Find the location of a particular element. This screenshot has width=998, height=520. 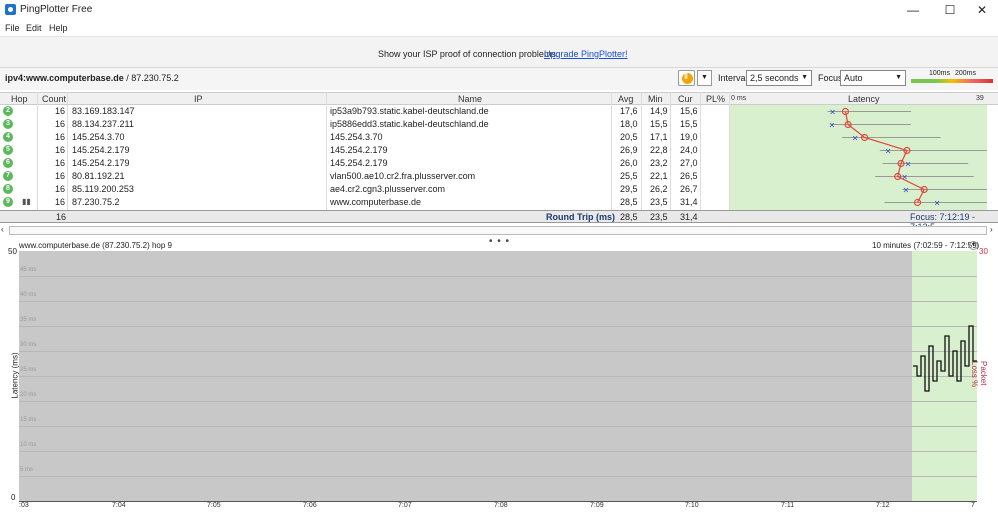

ip-cell: 85.119.200.253 is located at coordinates (103, 189).